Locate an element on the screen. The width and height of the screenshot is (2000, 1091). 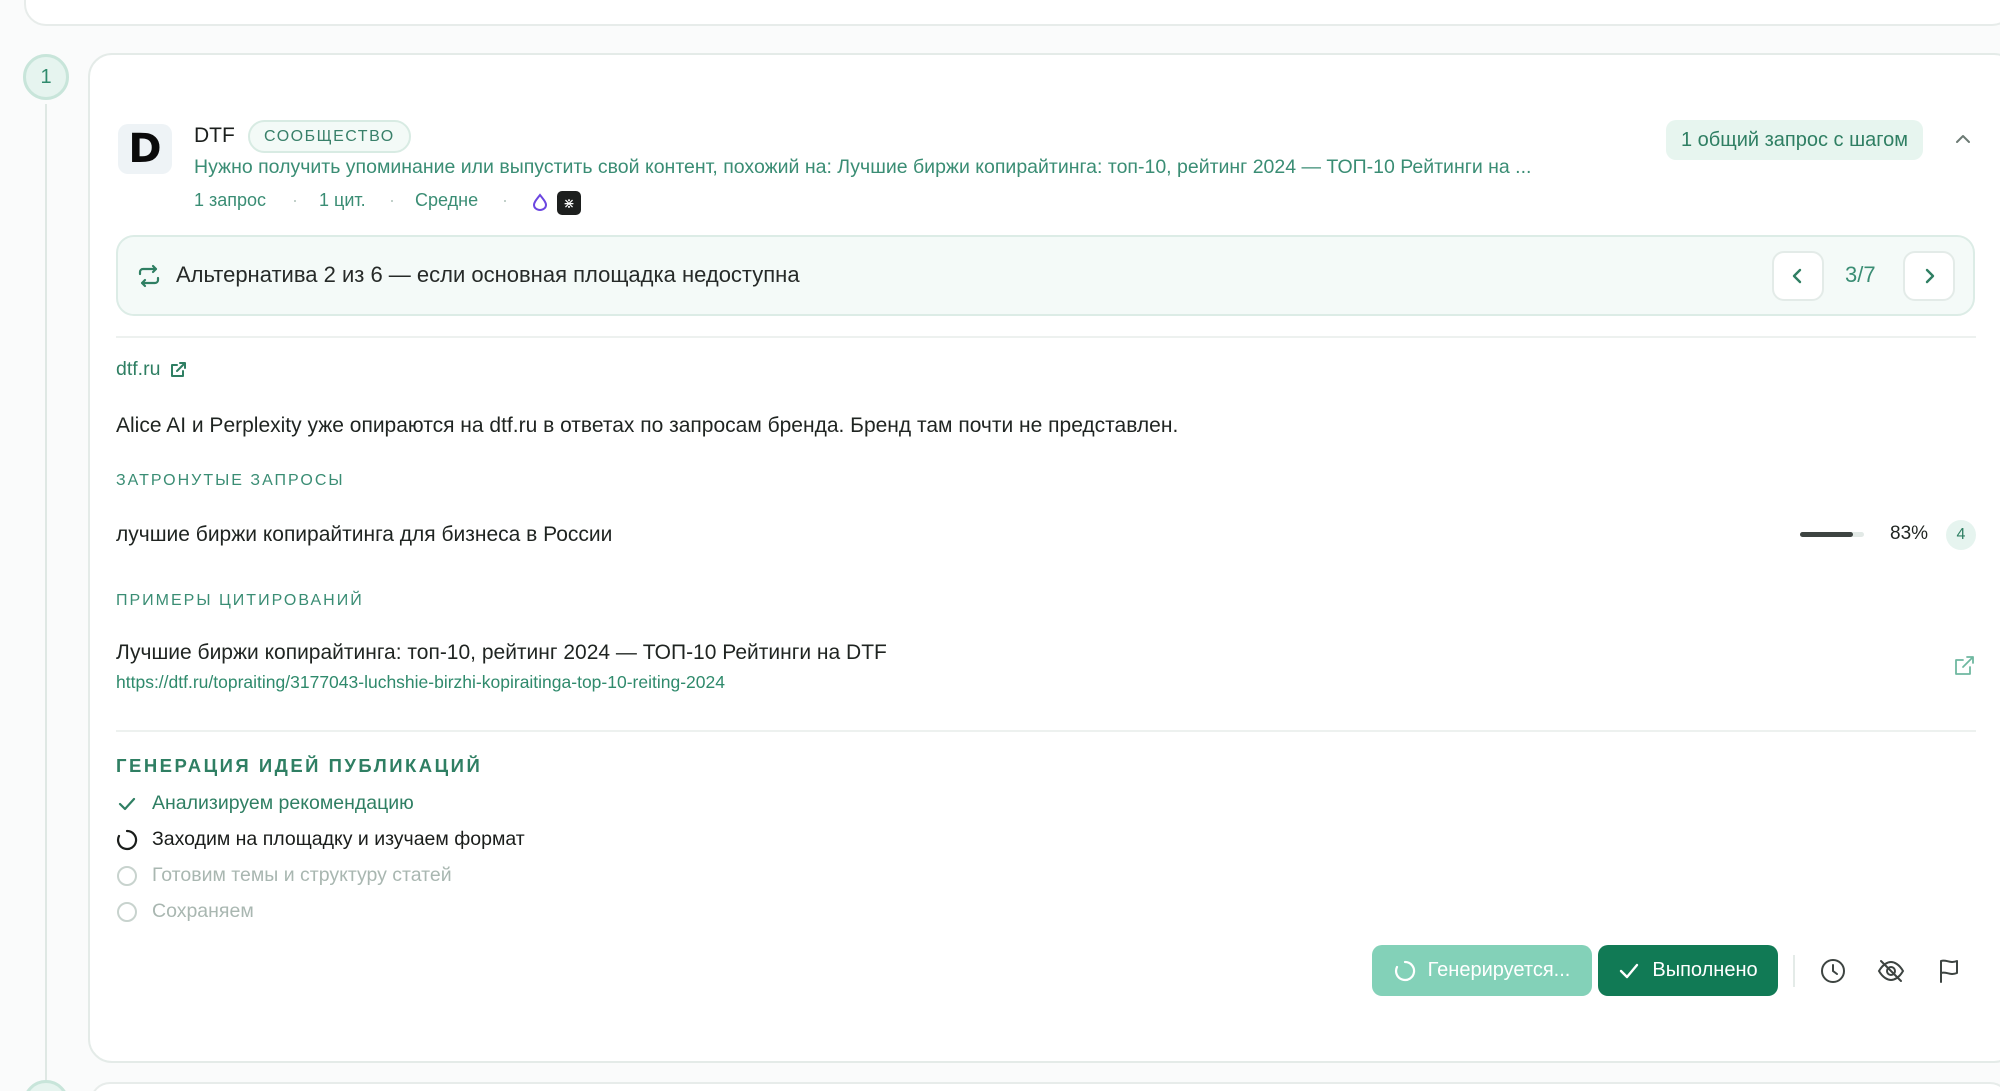
generation-title: ГЕНЕРАЦИЯ ИДЕЙ ПУБЛИКАЦИЙ is located at coordinates (299, 765).